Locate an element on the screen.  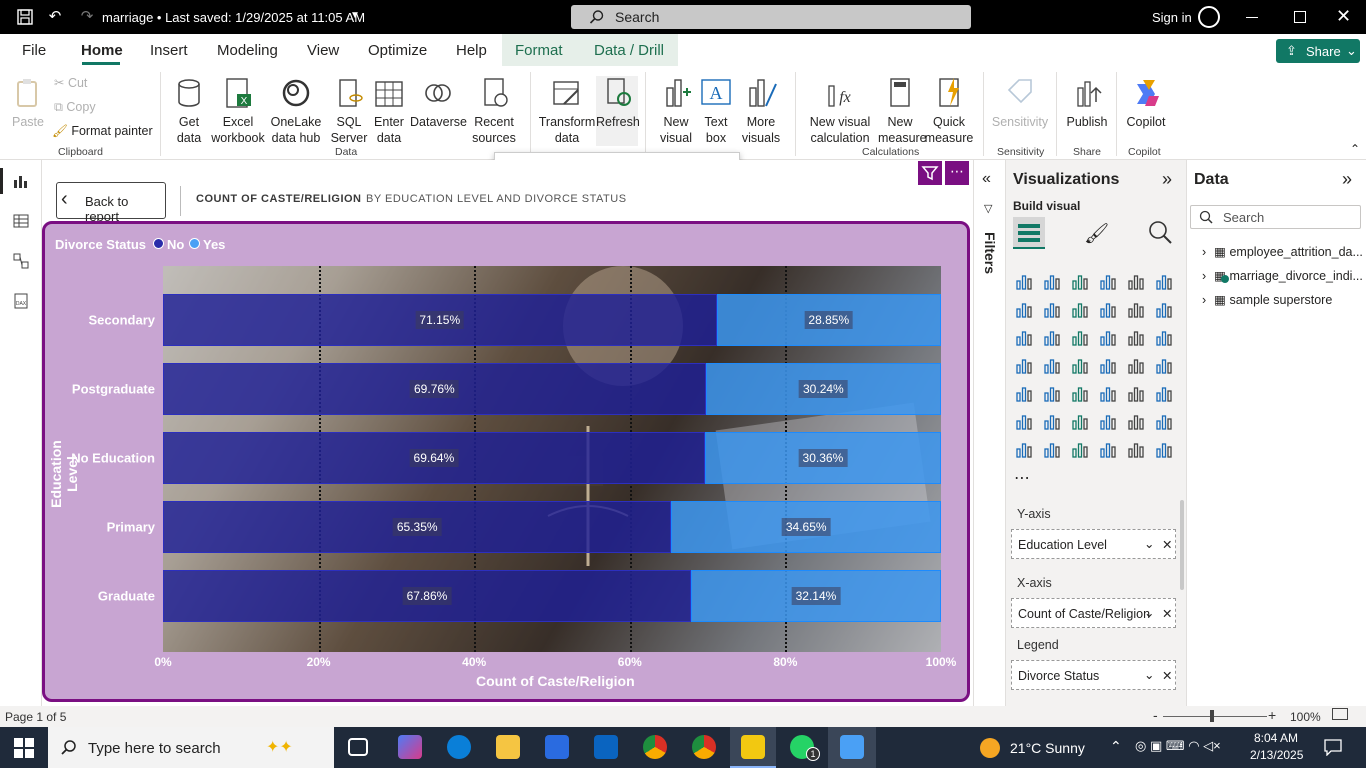
dataverse-button: Dataverse is located at coordinates (438, 103).